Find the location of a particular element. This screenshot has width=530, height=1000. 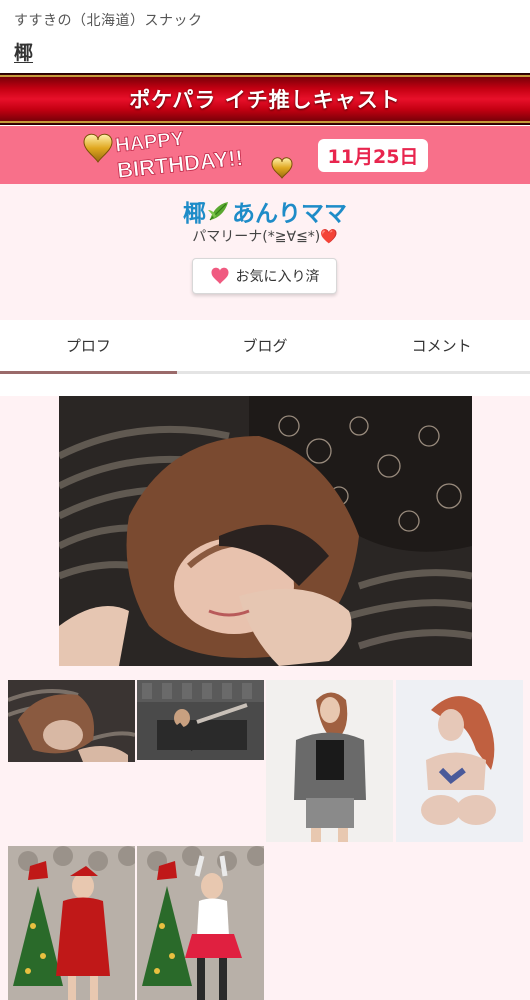

tab-comment: コメント is located at coordinates (441, 345).